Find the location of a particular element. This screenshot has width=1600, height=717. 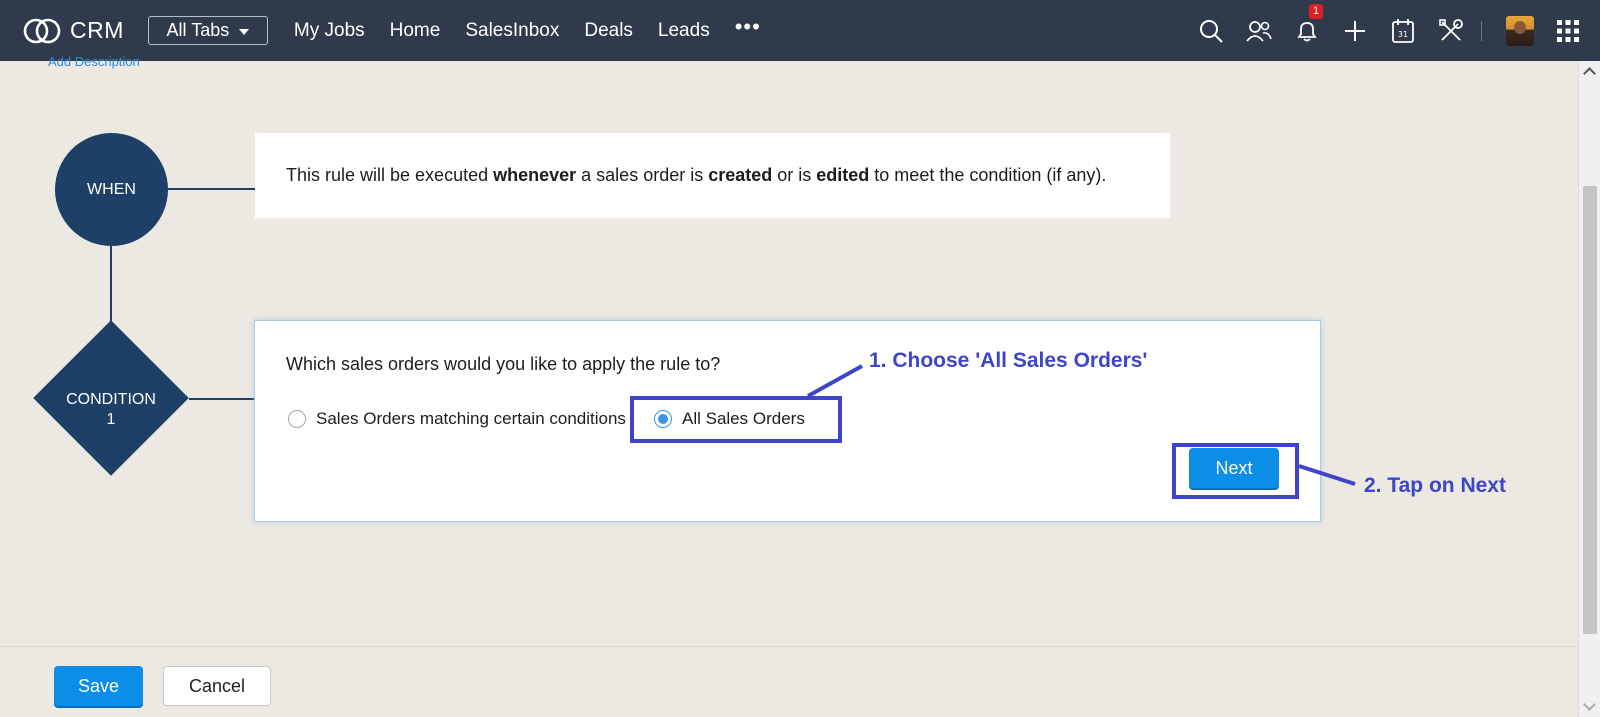

footer-bar: Save Cancel is located at coordinates (789, 681).